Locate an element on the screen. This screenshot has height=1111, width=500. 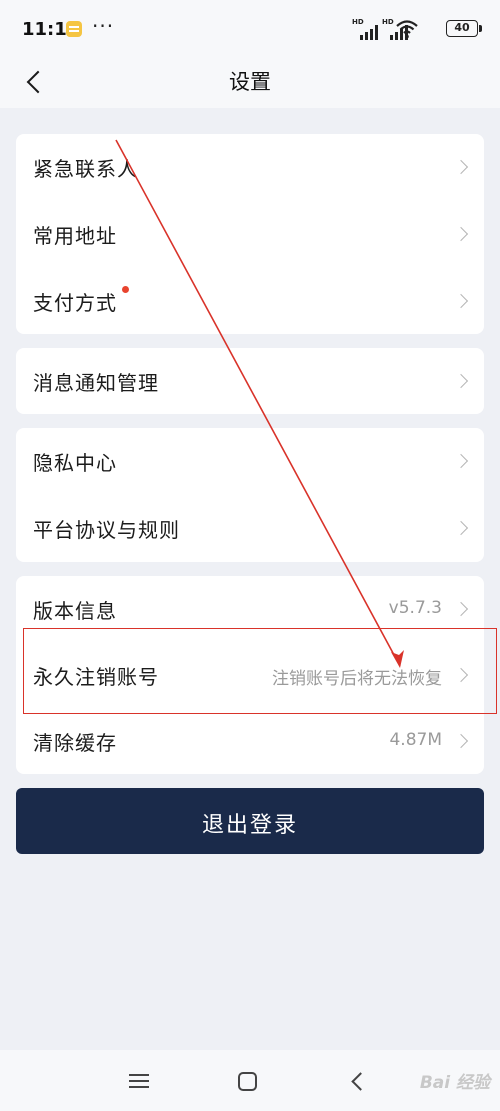
logout-label: 退出登录 is located at coordinates (249, 825).